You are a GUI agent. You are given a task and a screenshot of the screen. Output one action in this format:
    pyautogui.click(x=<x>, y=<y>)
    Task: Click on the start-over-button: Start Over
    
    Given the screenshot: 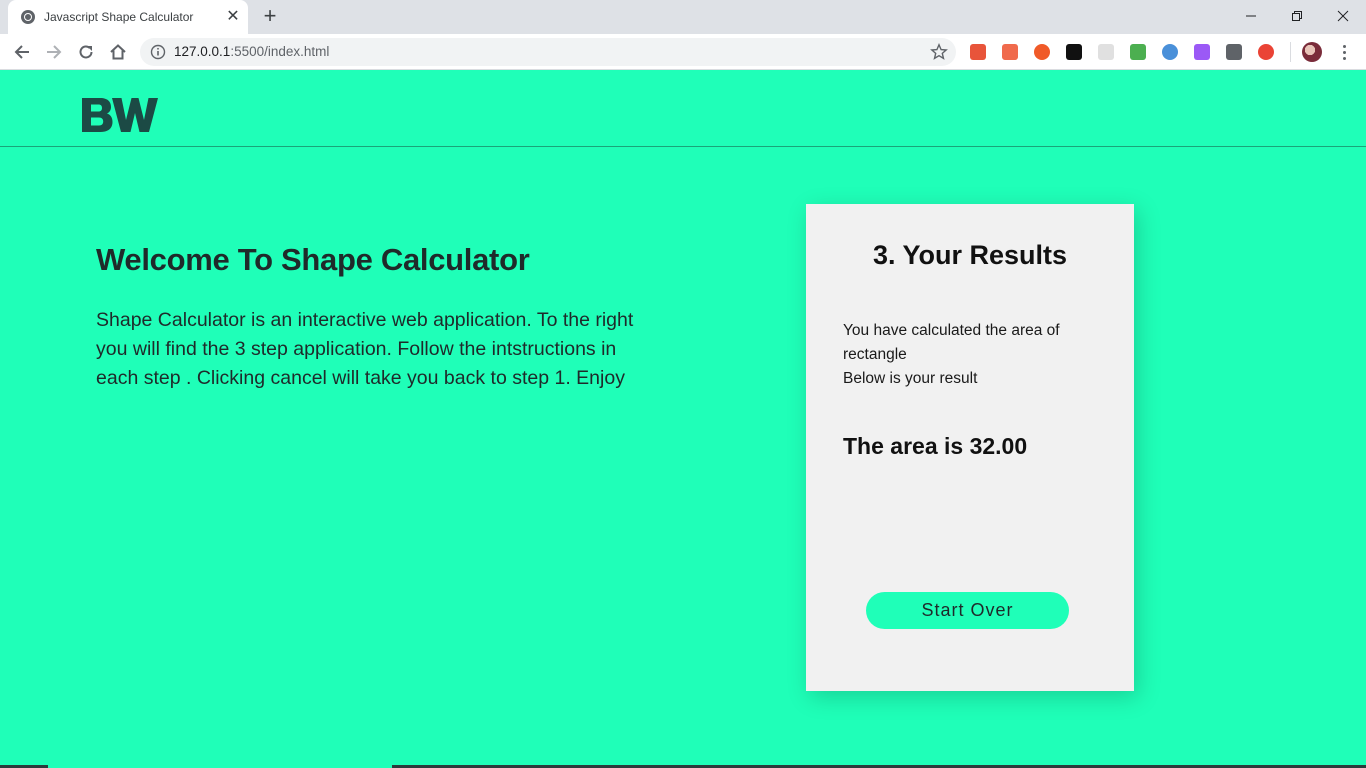 What is the action you would take?
    pyautogui.click(x=967, y=610)
    